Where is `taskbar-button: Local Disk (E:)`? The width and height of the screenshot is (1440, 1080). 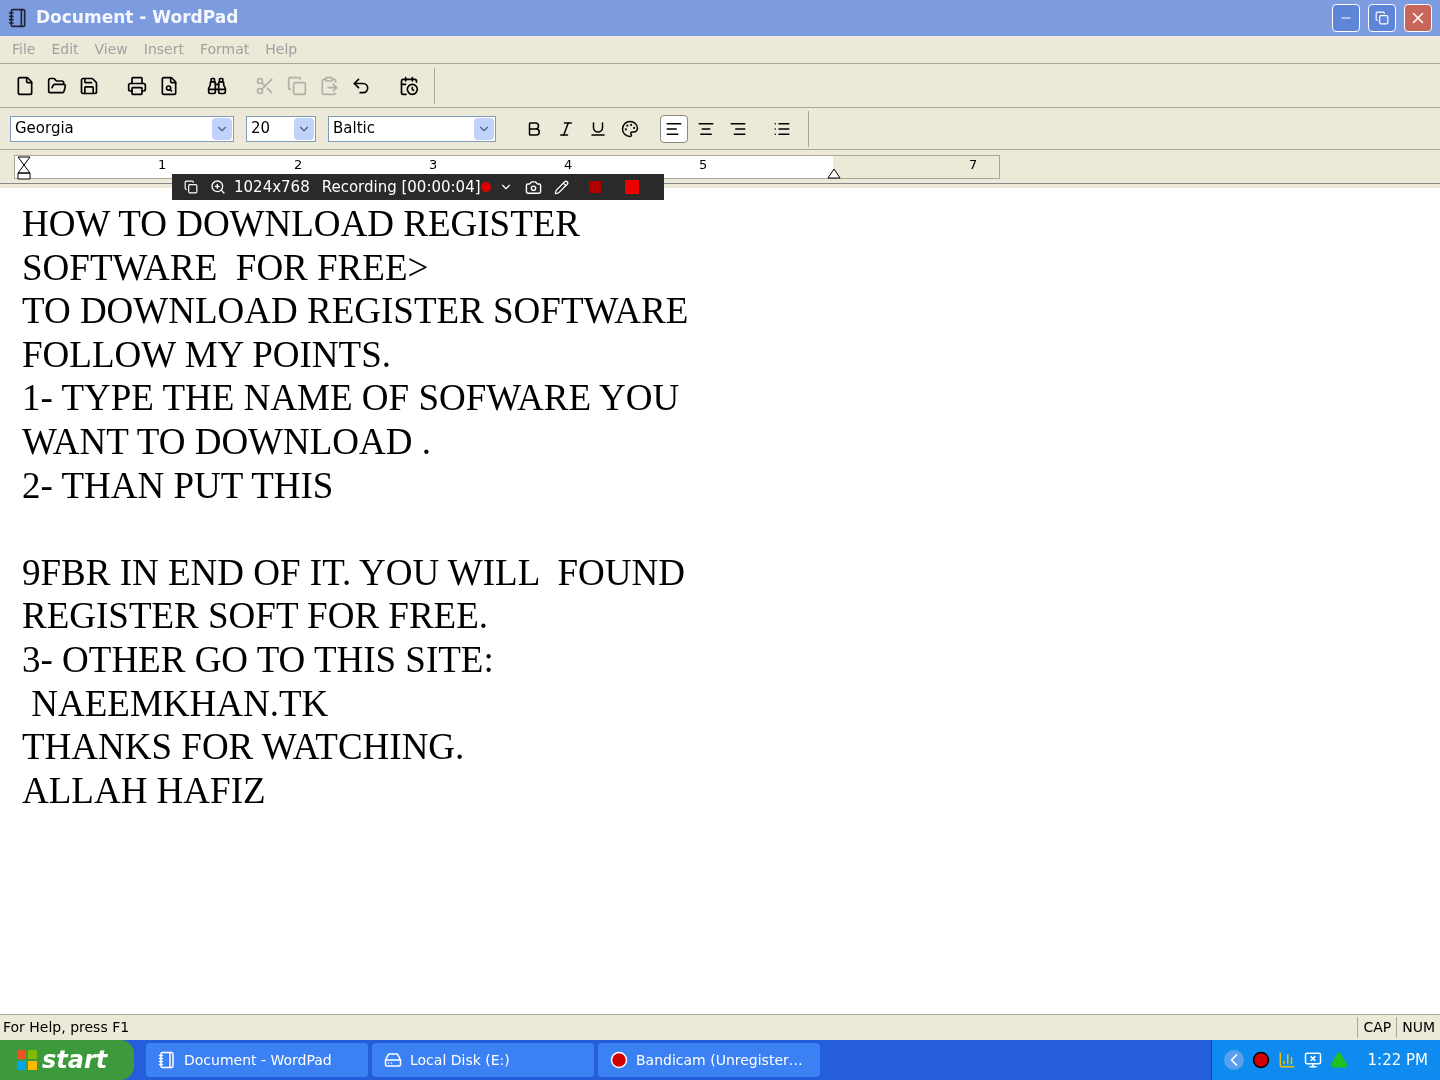 taskbar-button: Local Disk (E:) is located at coordinates (483, 1060).